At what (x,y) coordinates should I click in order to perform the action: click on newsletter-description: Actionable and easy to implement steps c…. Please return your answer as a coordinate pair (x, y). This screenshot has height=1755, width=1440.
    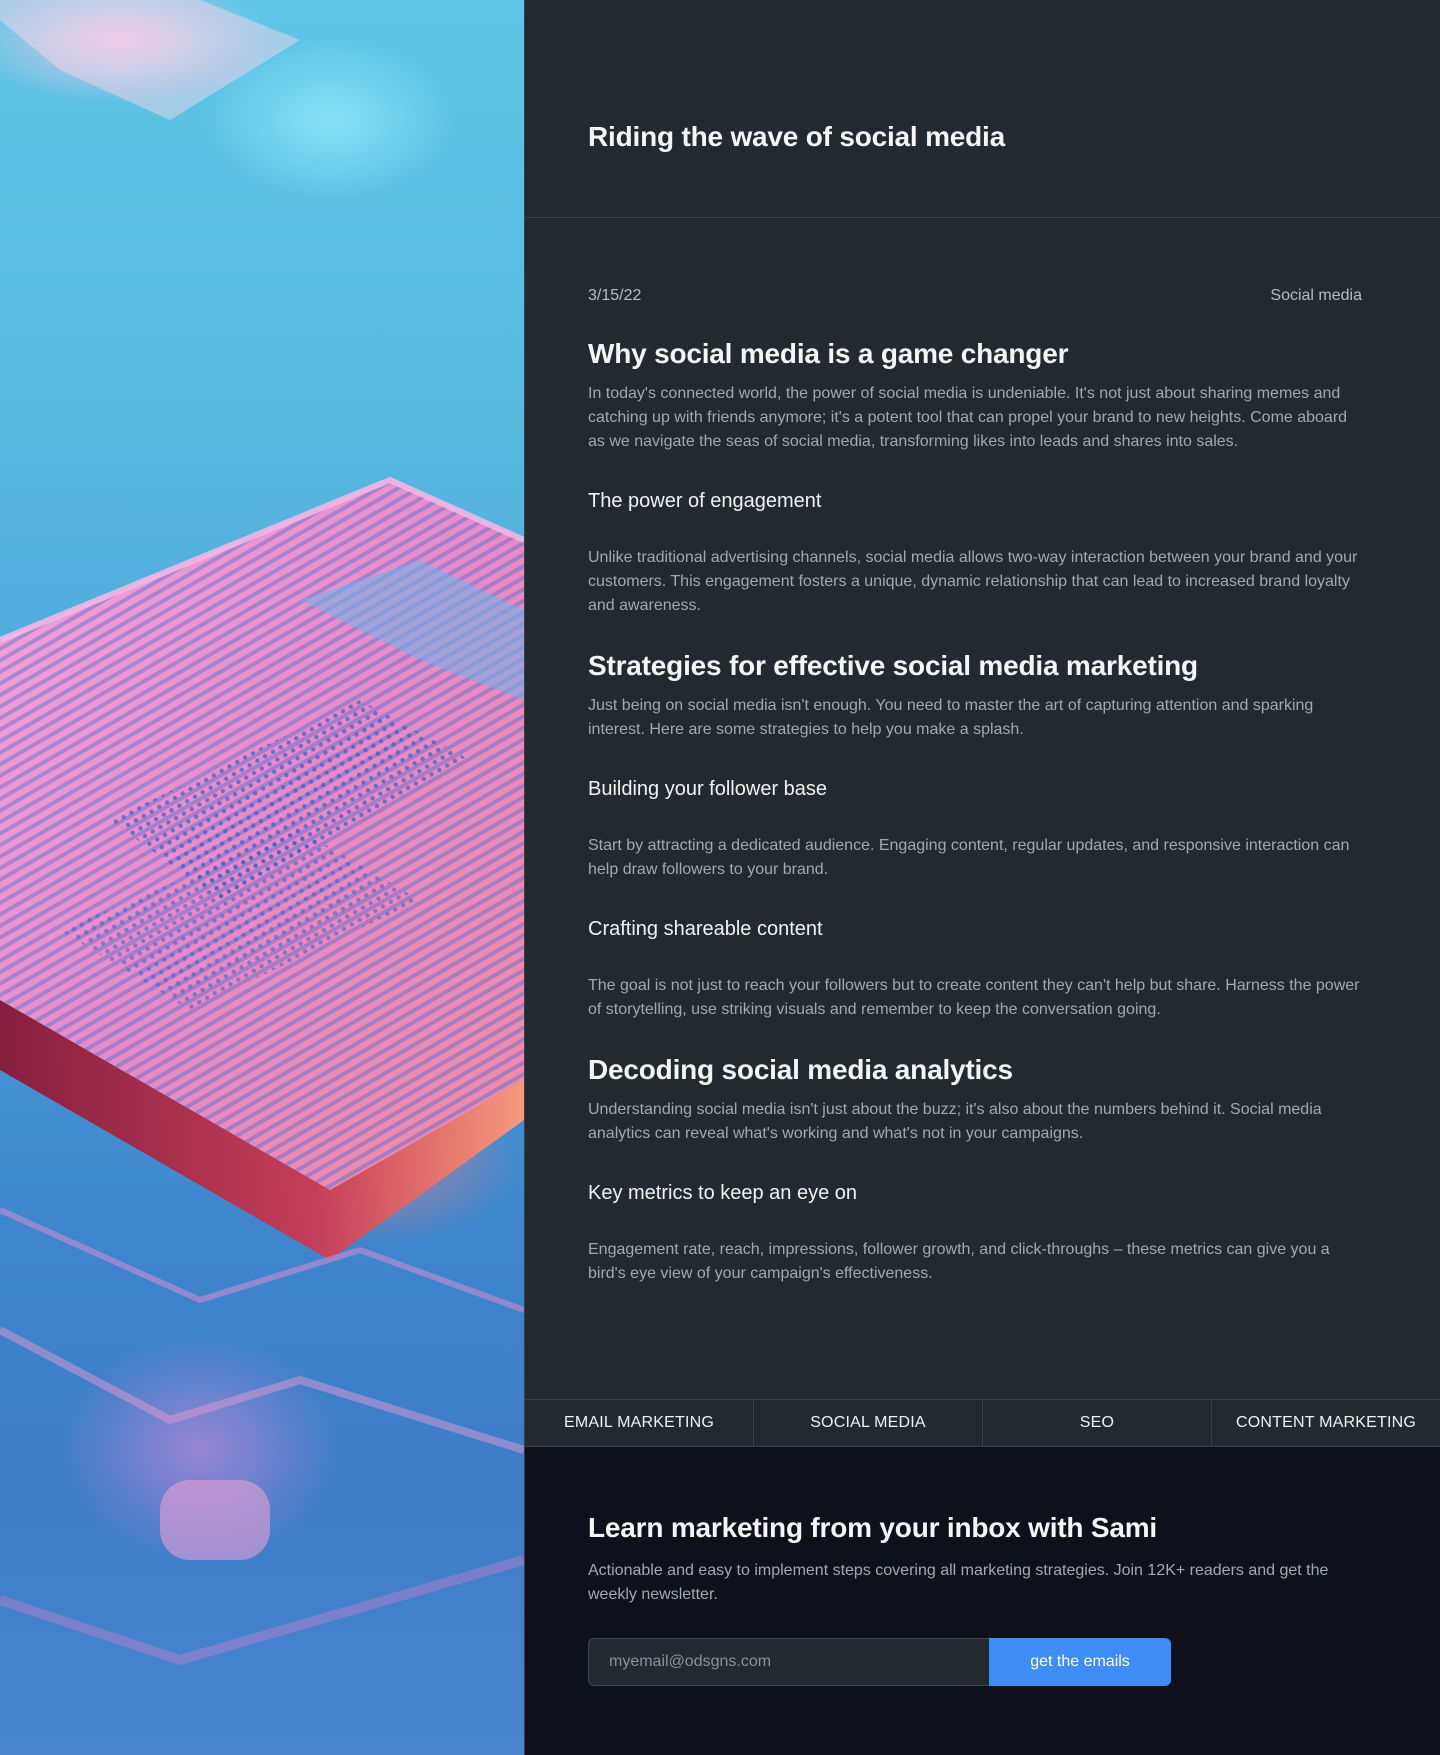
    Looking at the image, I should click on (958, 1582).